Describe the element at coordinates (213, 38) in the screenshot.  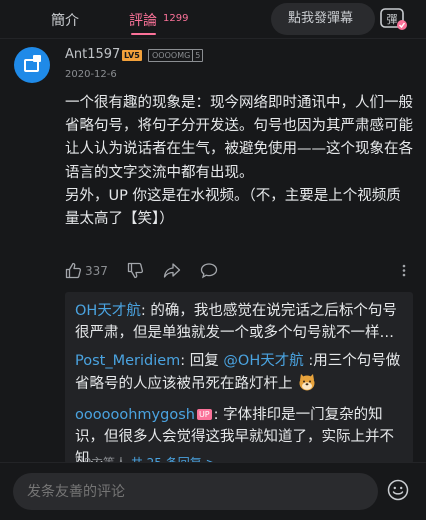
I see `top-divider` at that location.